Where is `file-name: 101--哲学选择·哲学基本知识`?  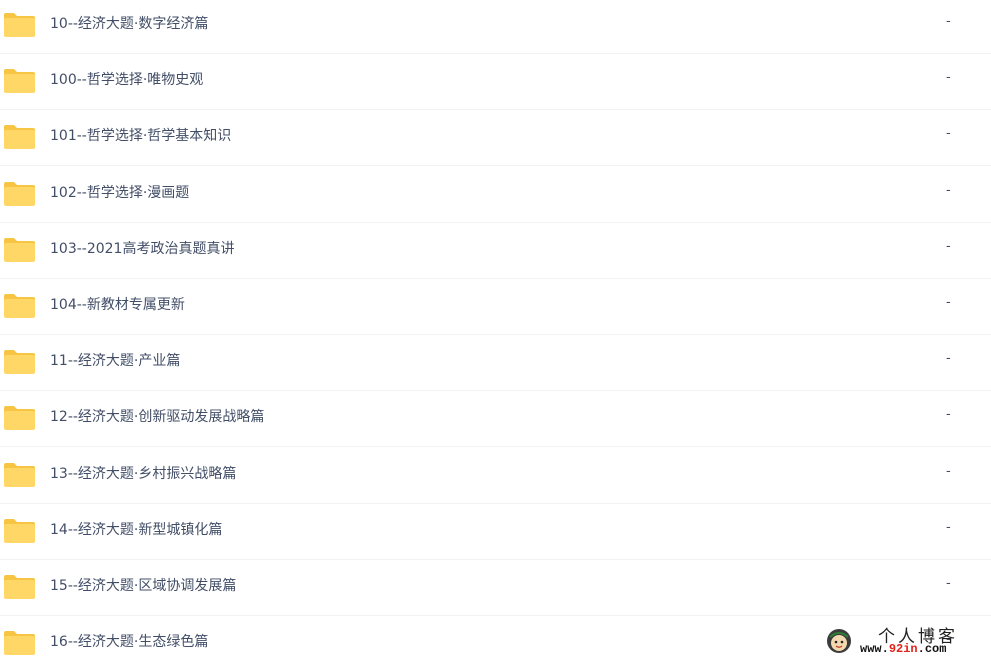
file-name: 101--哲学选择·哲学基本知识 is located at coordinates (140, 136).